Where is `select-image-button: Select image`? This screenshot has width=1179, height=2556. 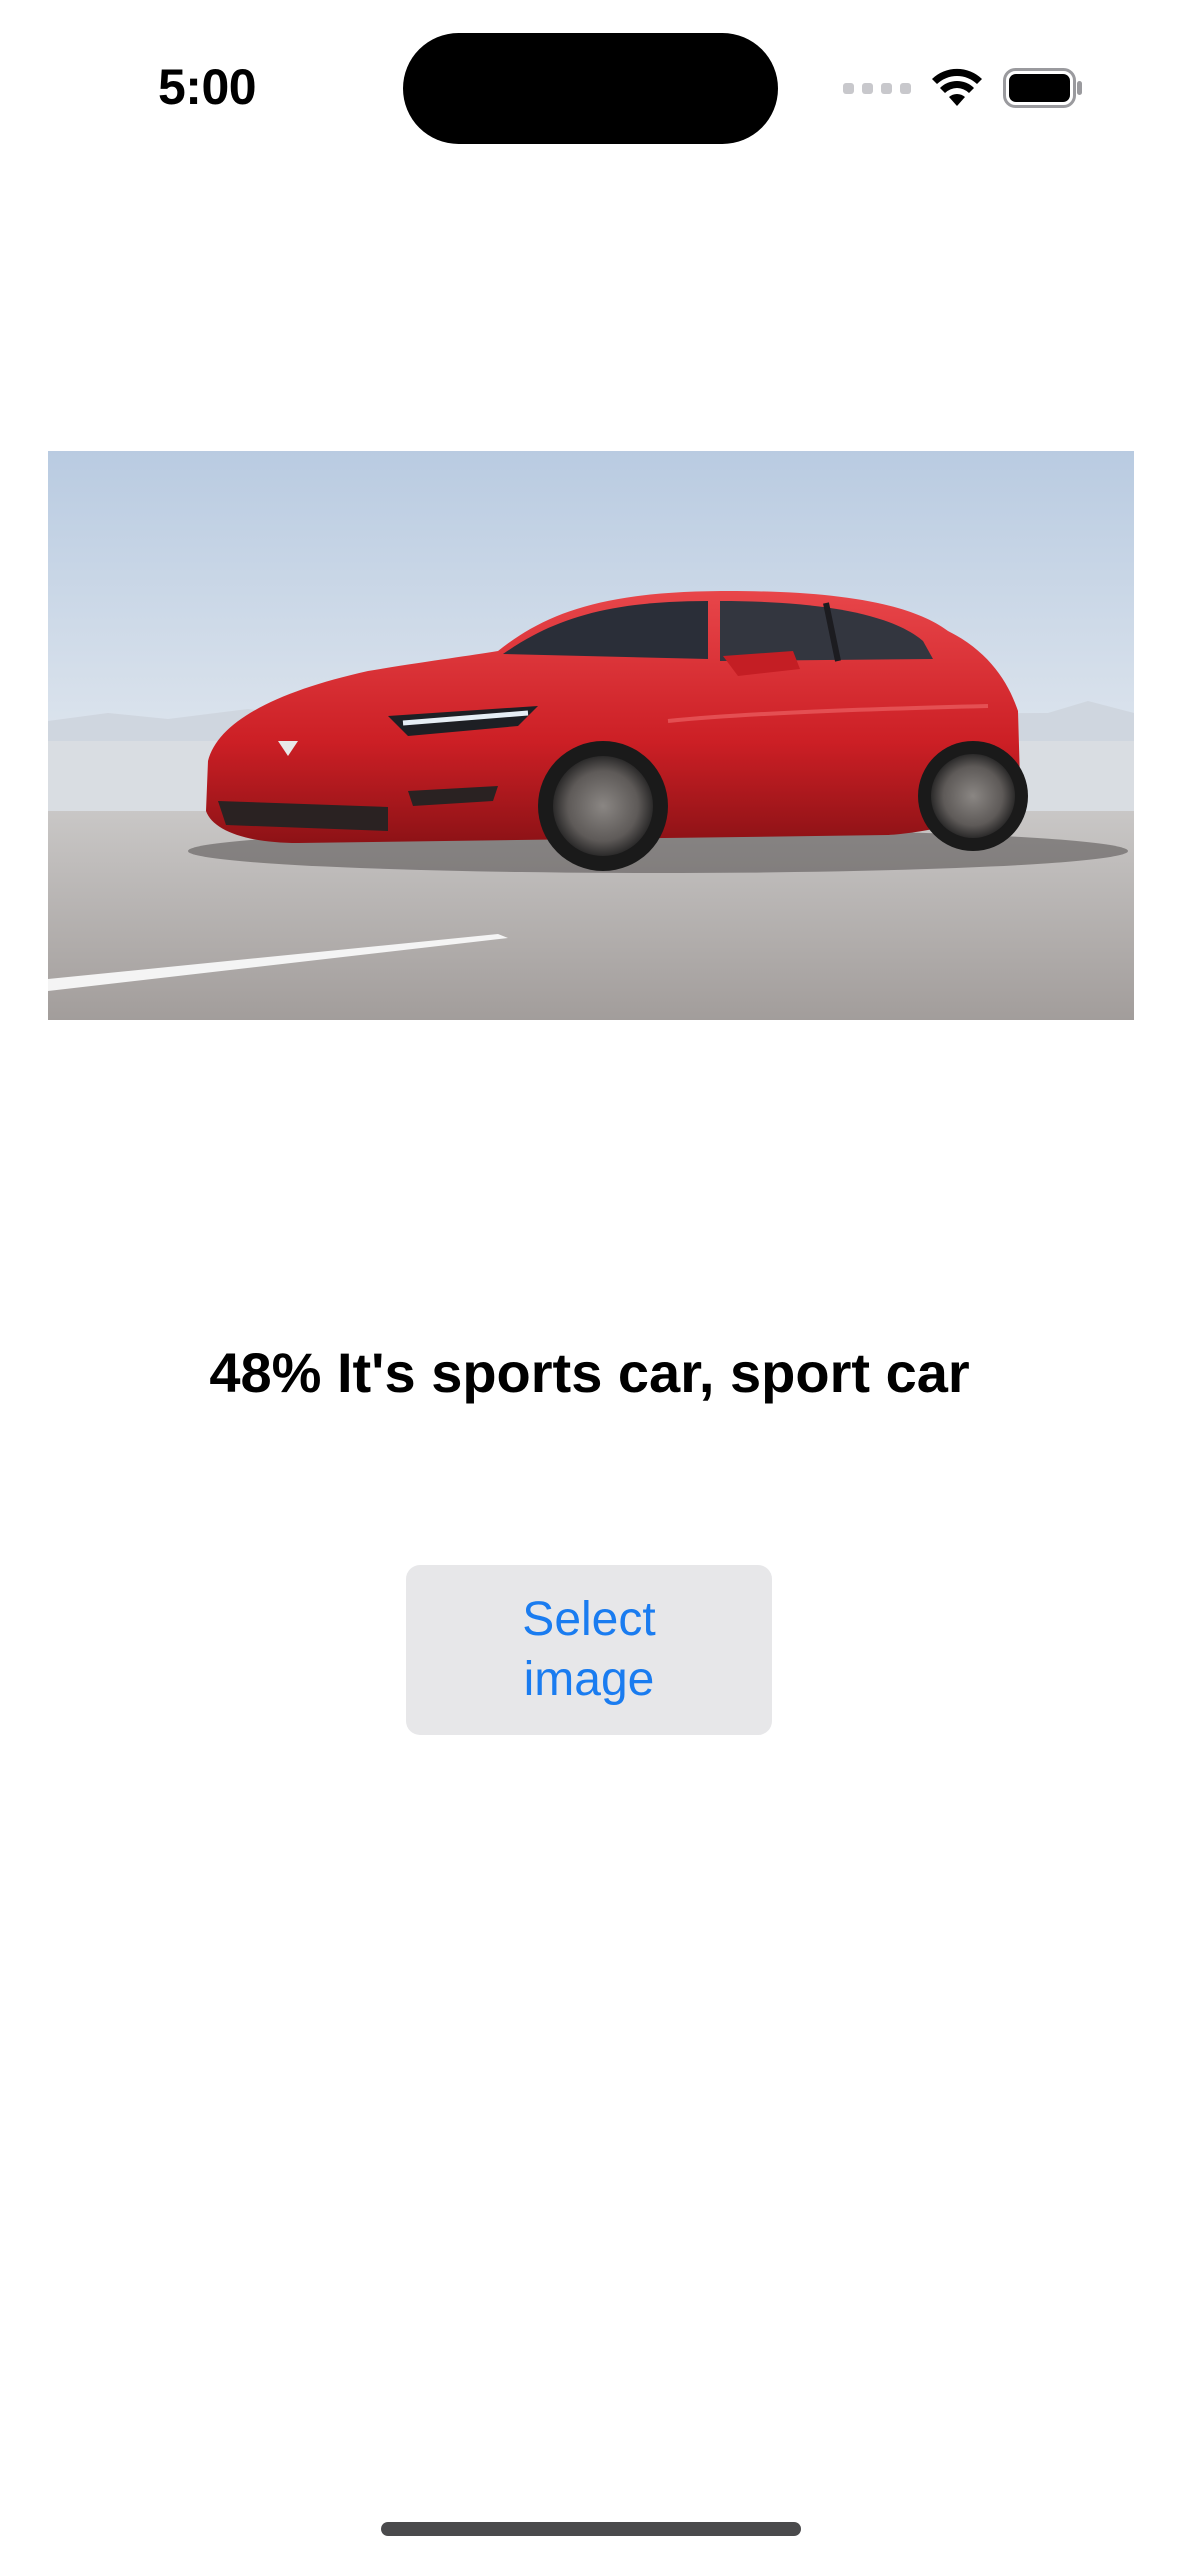 select-image-button: Select image is located at coordinates (589, 1650).